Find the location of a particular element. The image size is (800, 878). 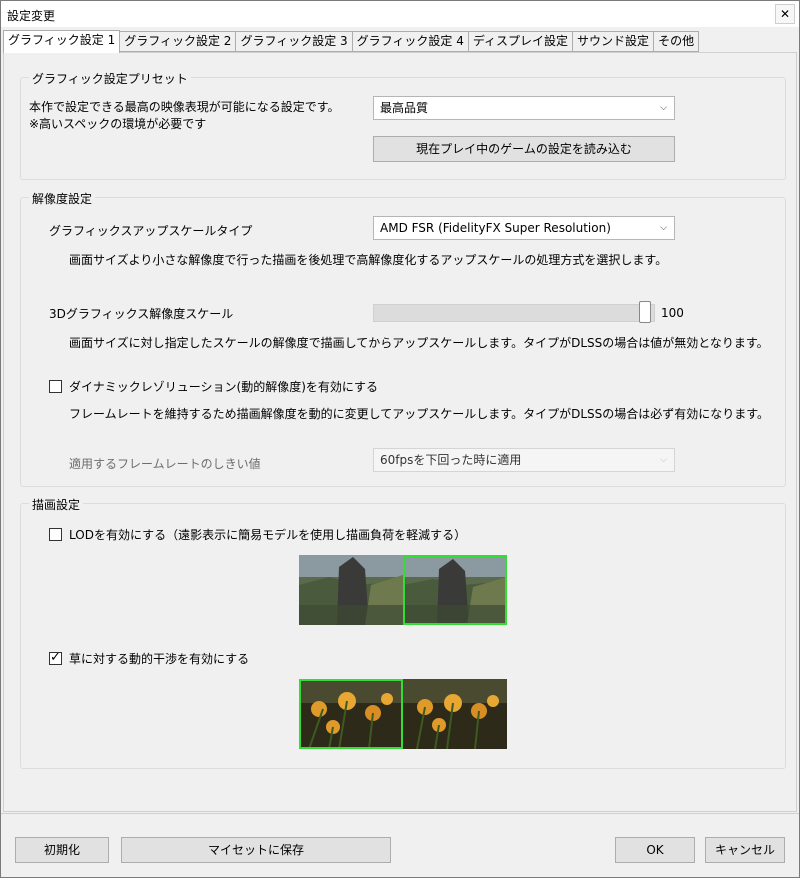

tab-graphics-4: グラフィック設定 4 is located at coordinates (410, 41).